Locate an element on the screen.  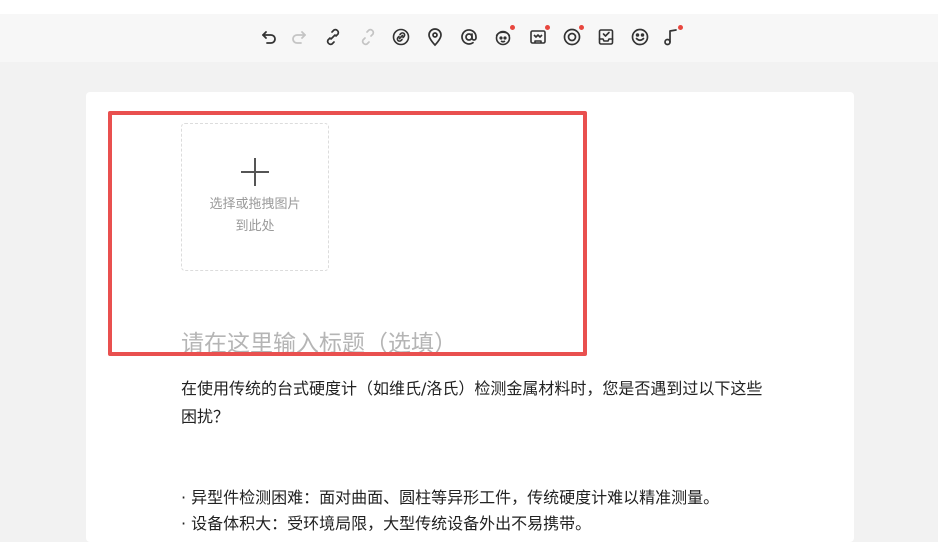
avatar-icon is located at coordinates (503, 38).